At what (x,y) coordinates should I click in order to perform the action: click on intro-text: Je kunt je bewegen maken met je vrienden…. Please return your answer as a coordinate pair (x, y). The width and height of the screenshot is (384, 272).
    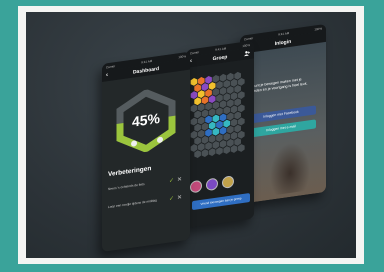
    Looking at the image, I should click on (278, 85).